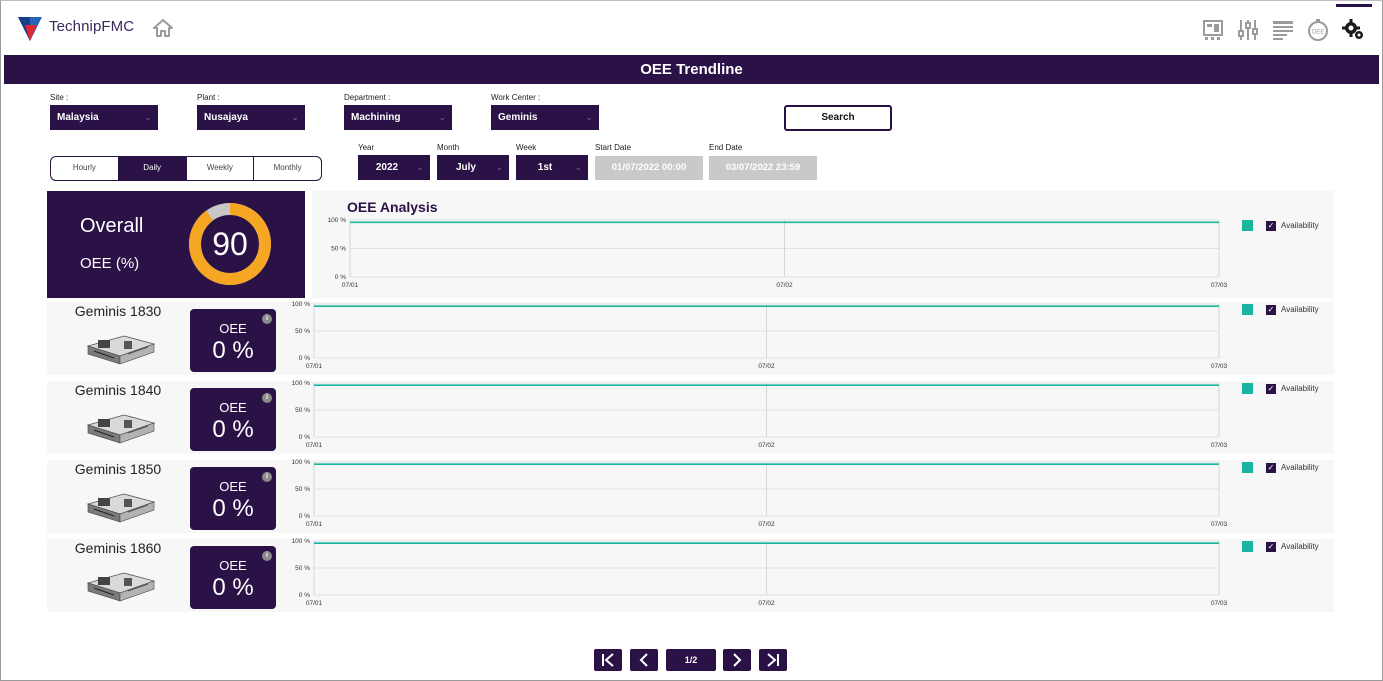 This screenshot has height=681, width=1383. Describe the element at coordinates (760, 572) in the screenshot. I see `availability-line-chart: 100 % 50 % 0 %07/01 07/02 07/03` at that location.